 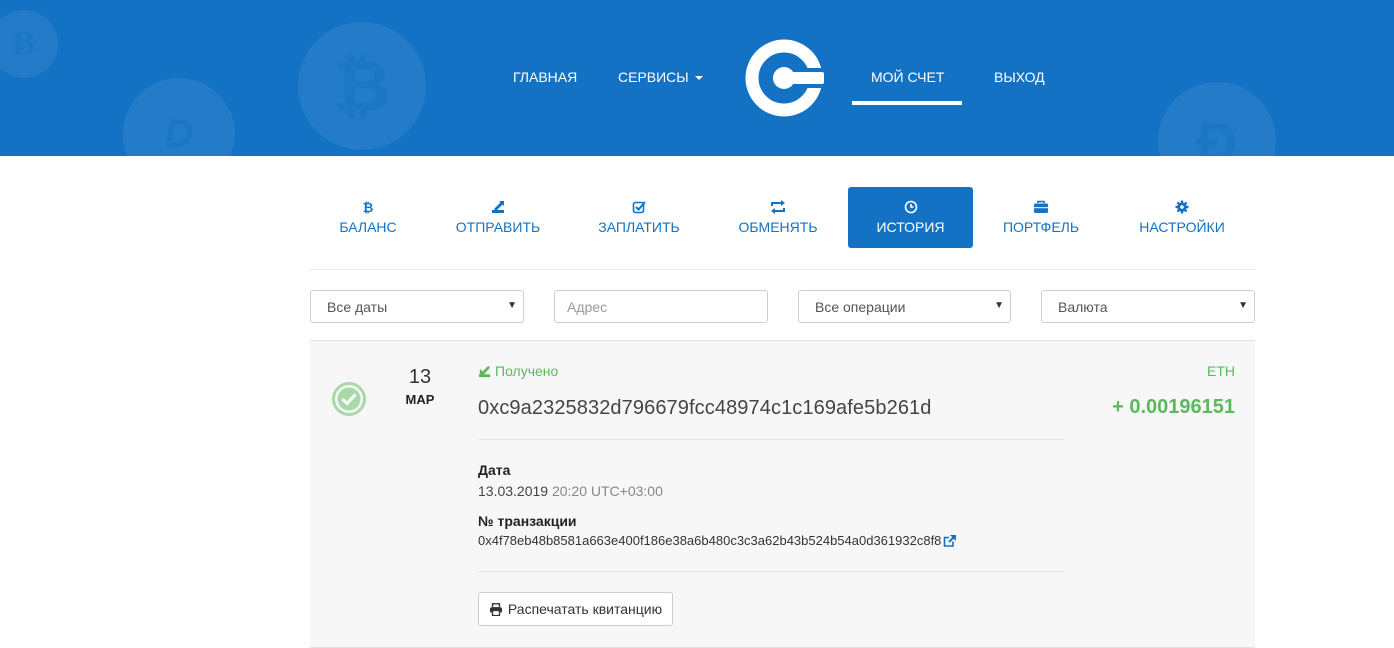 What do you see at coordinates (1182, 227) in the screenshot?
I see `tab-label: НАСТРОЙКИ` at bounding box center [1182, 227].